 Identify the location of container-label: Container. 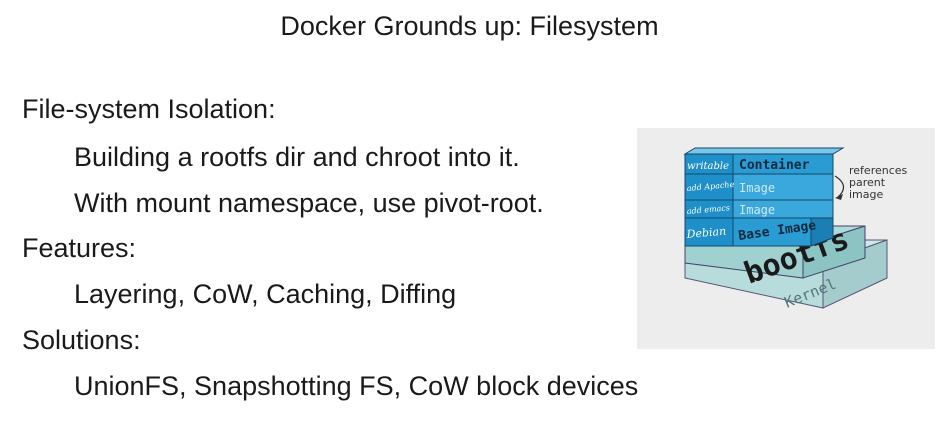
(774, 165).